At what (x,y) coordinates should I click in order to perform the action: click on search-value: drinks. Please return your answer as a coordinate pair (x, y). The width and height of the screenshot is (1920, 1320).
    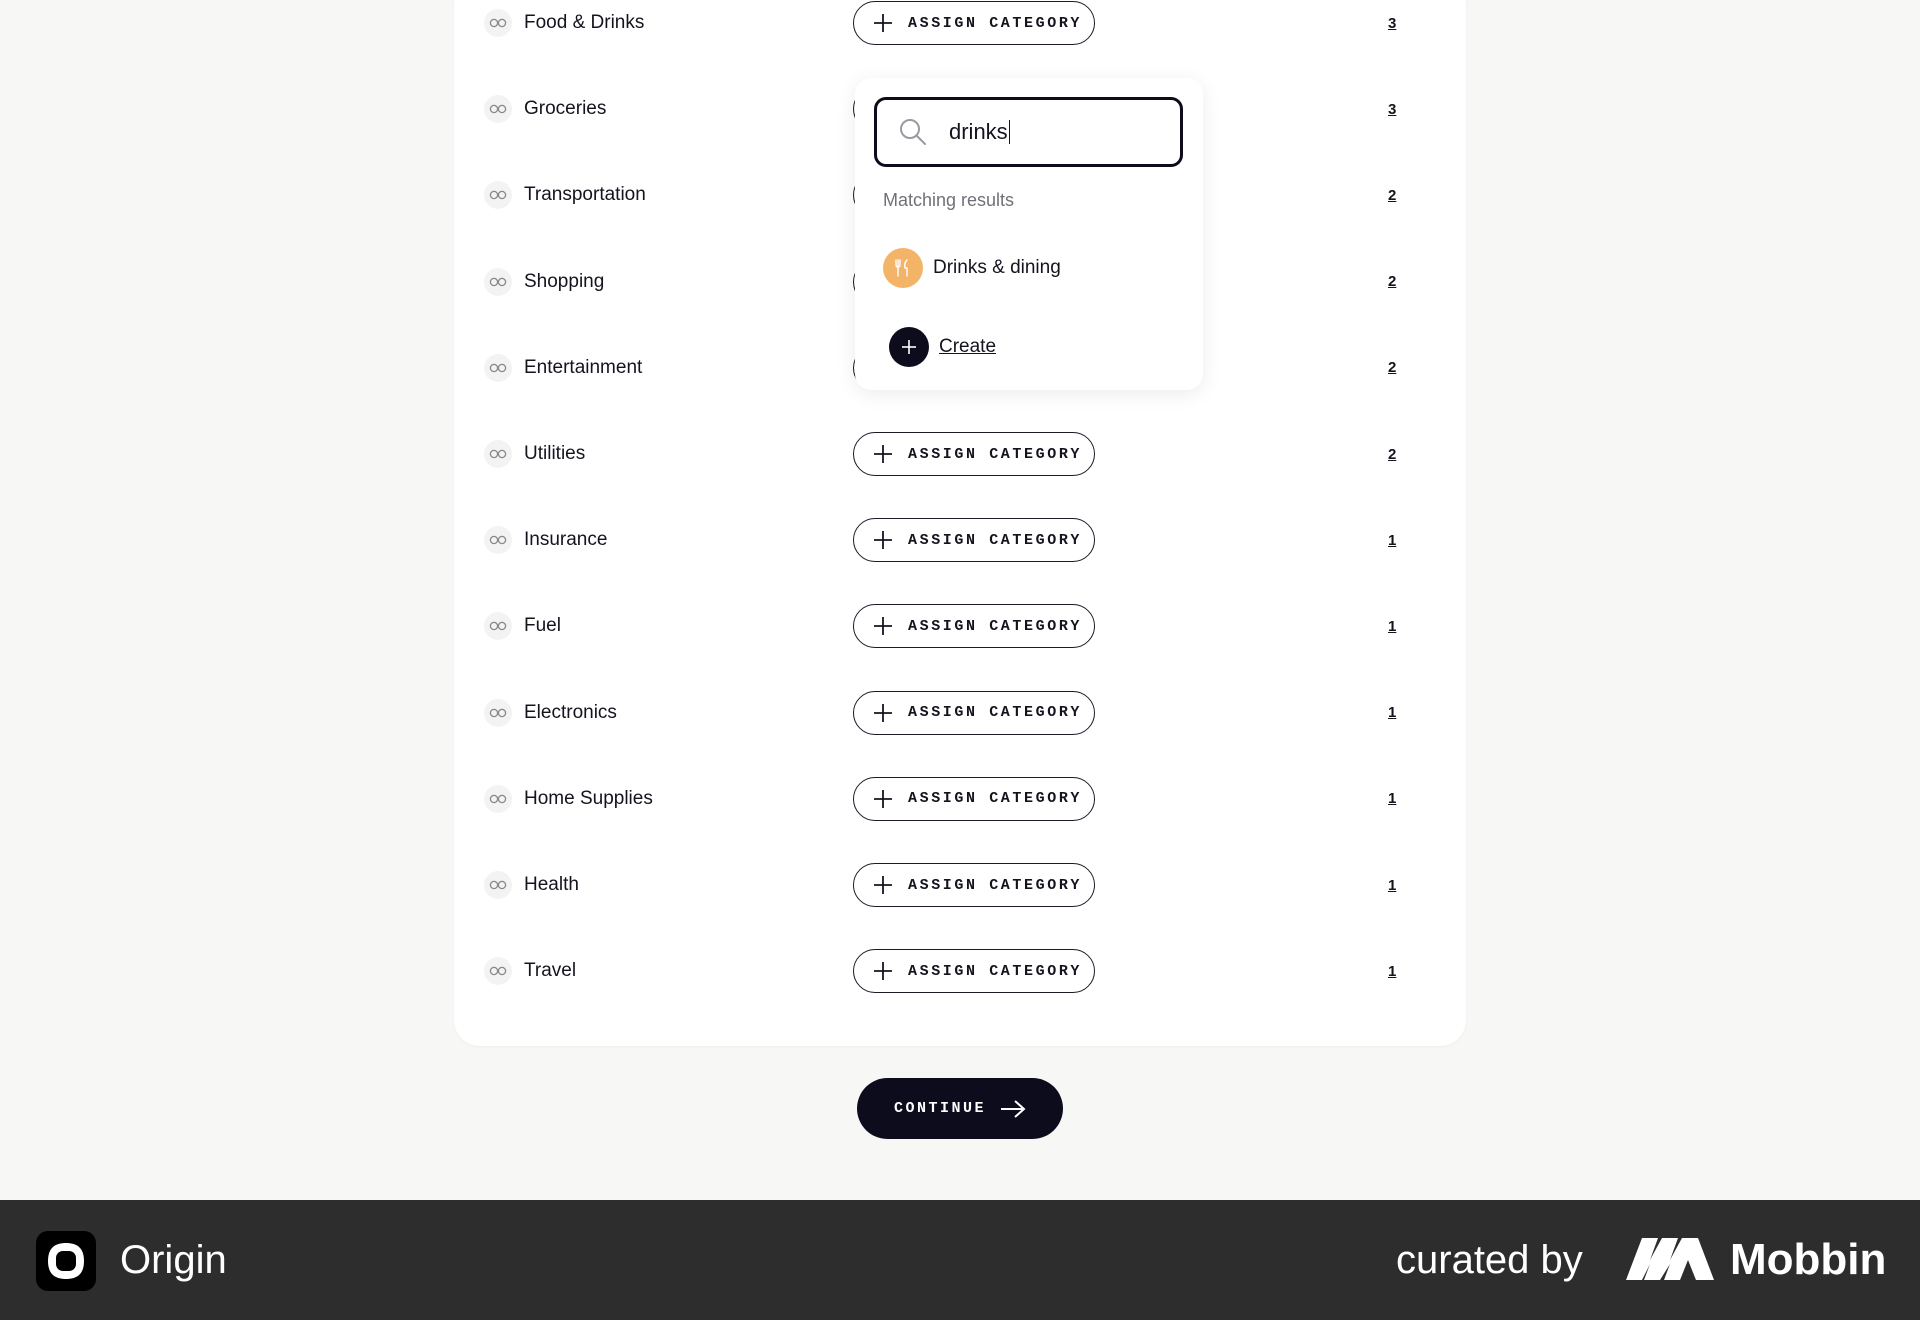
    Looking at the image, I should click on (978, 131).